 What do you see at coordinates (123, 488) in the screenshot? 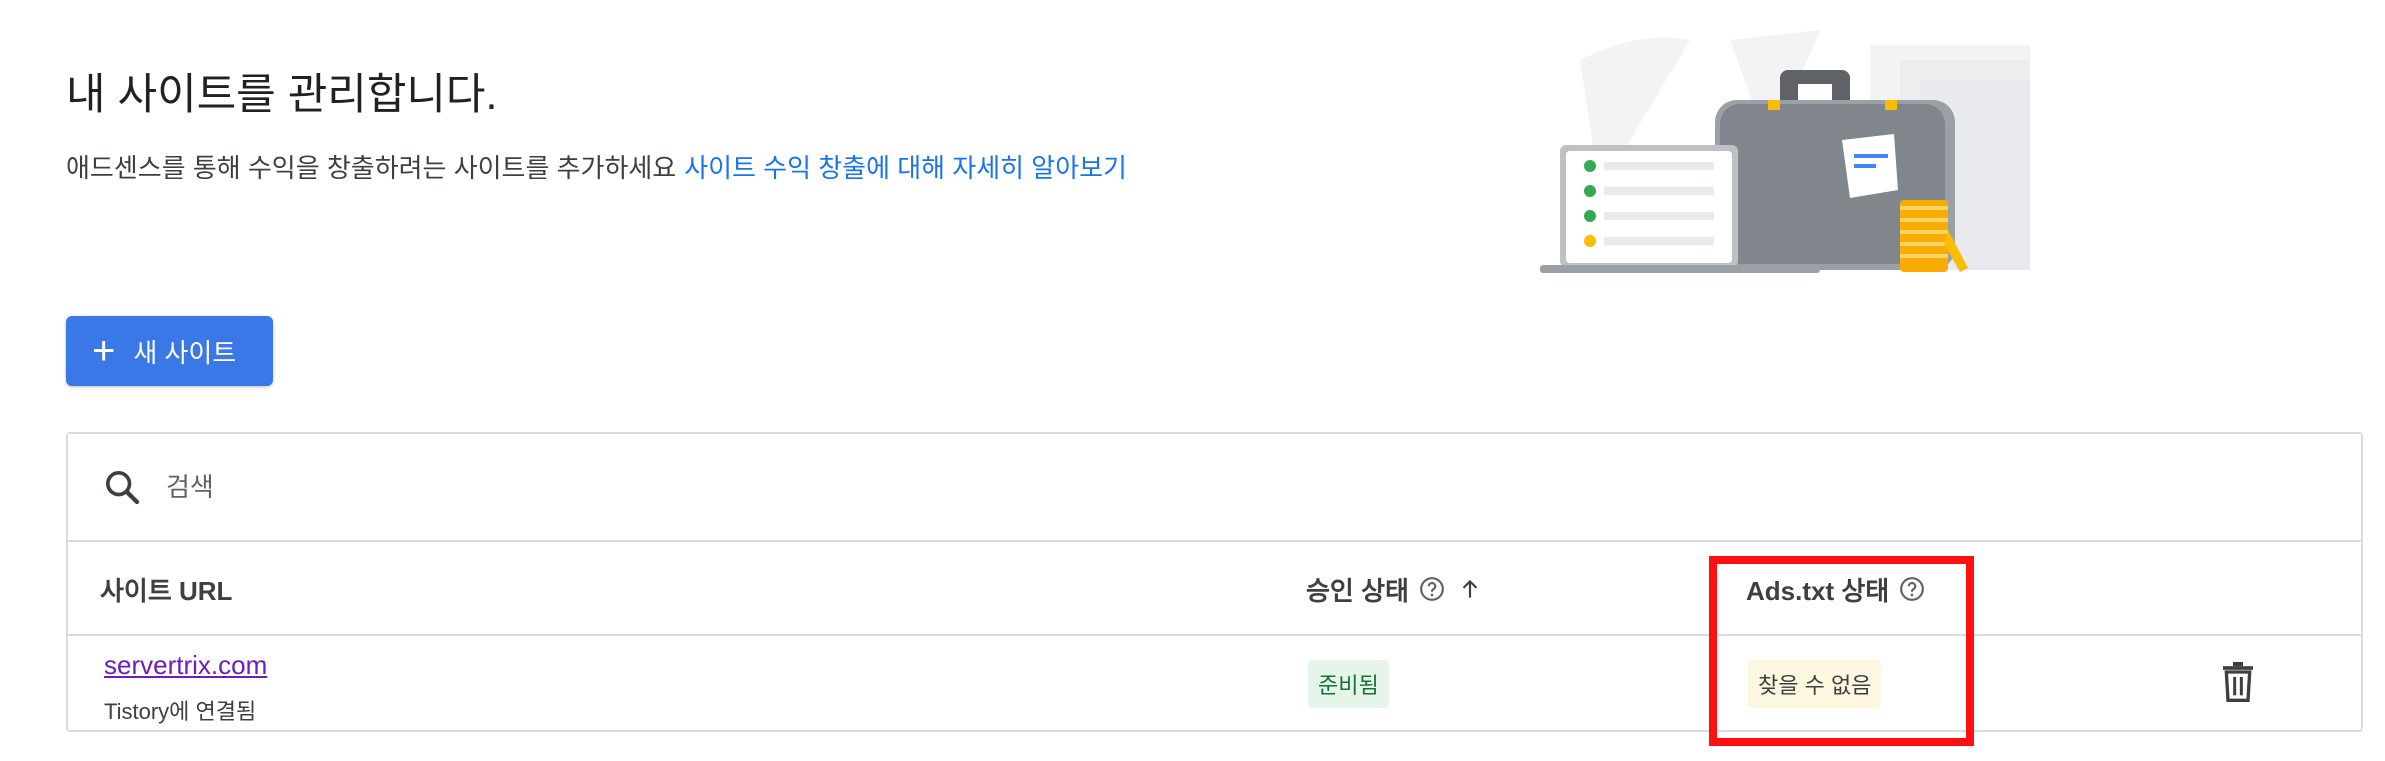
I see `search-icon` at bounding box center [123, 488].